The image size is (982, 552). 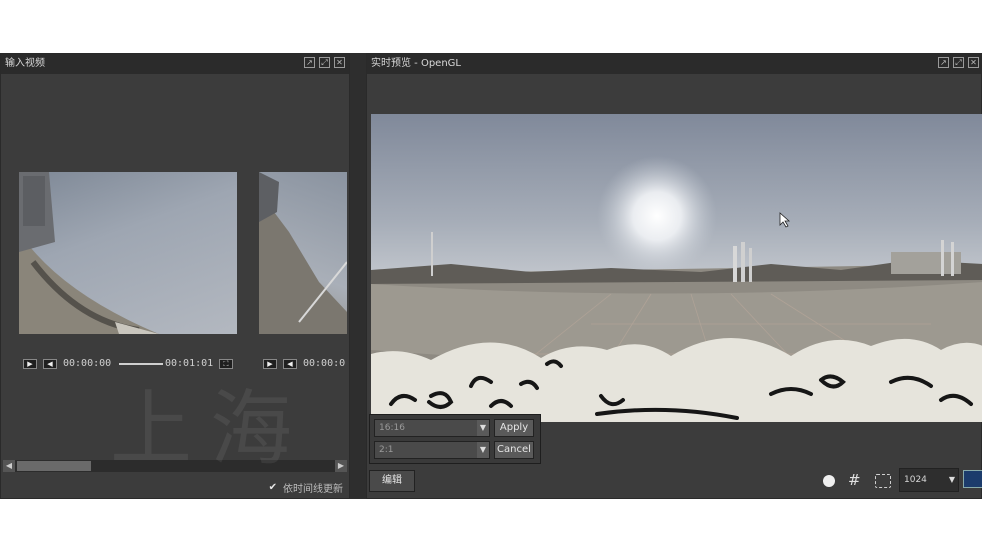 What do you see at coordinates (175, 64) in the screenshot?
I see `input-video-titlebar: 输入视频 ↗ ⤢ ✕` at bounding box center [175, 64].